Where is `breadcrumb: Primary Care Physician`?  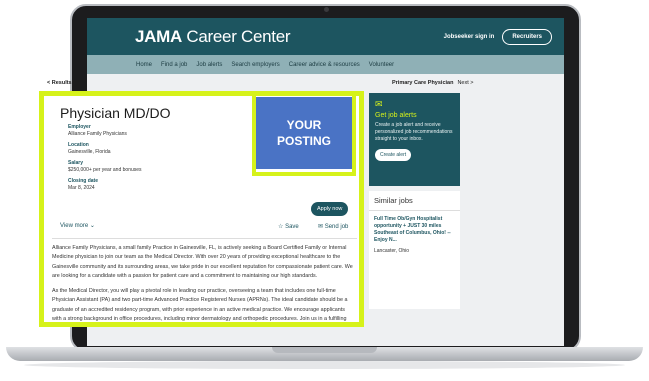 breadcrumb: Primary Care Physician is located at coordinates (422, 83).